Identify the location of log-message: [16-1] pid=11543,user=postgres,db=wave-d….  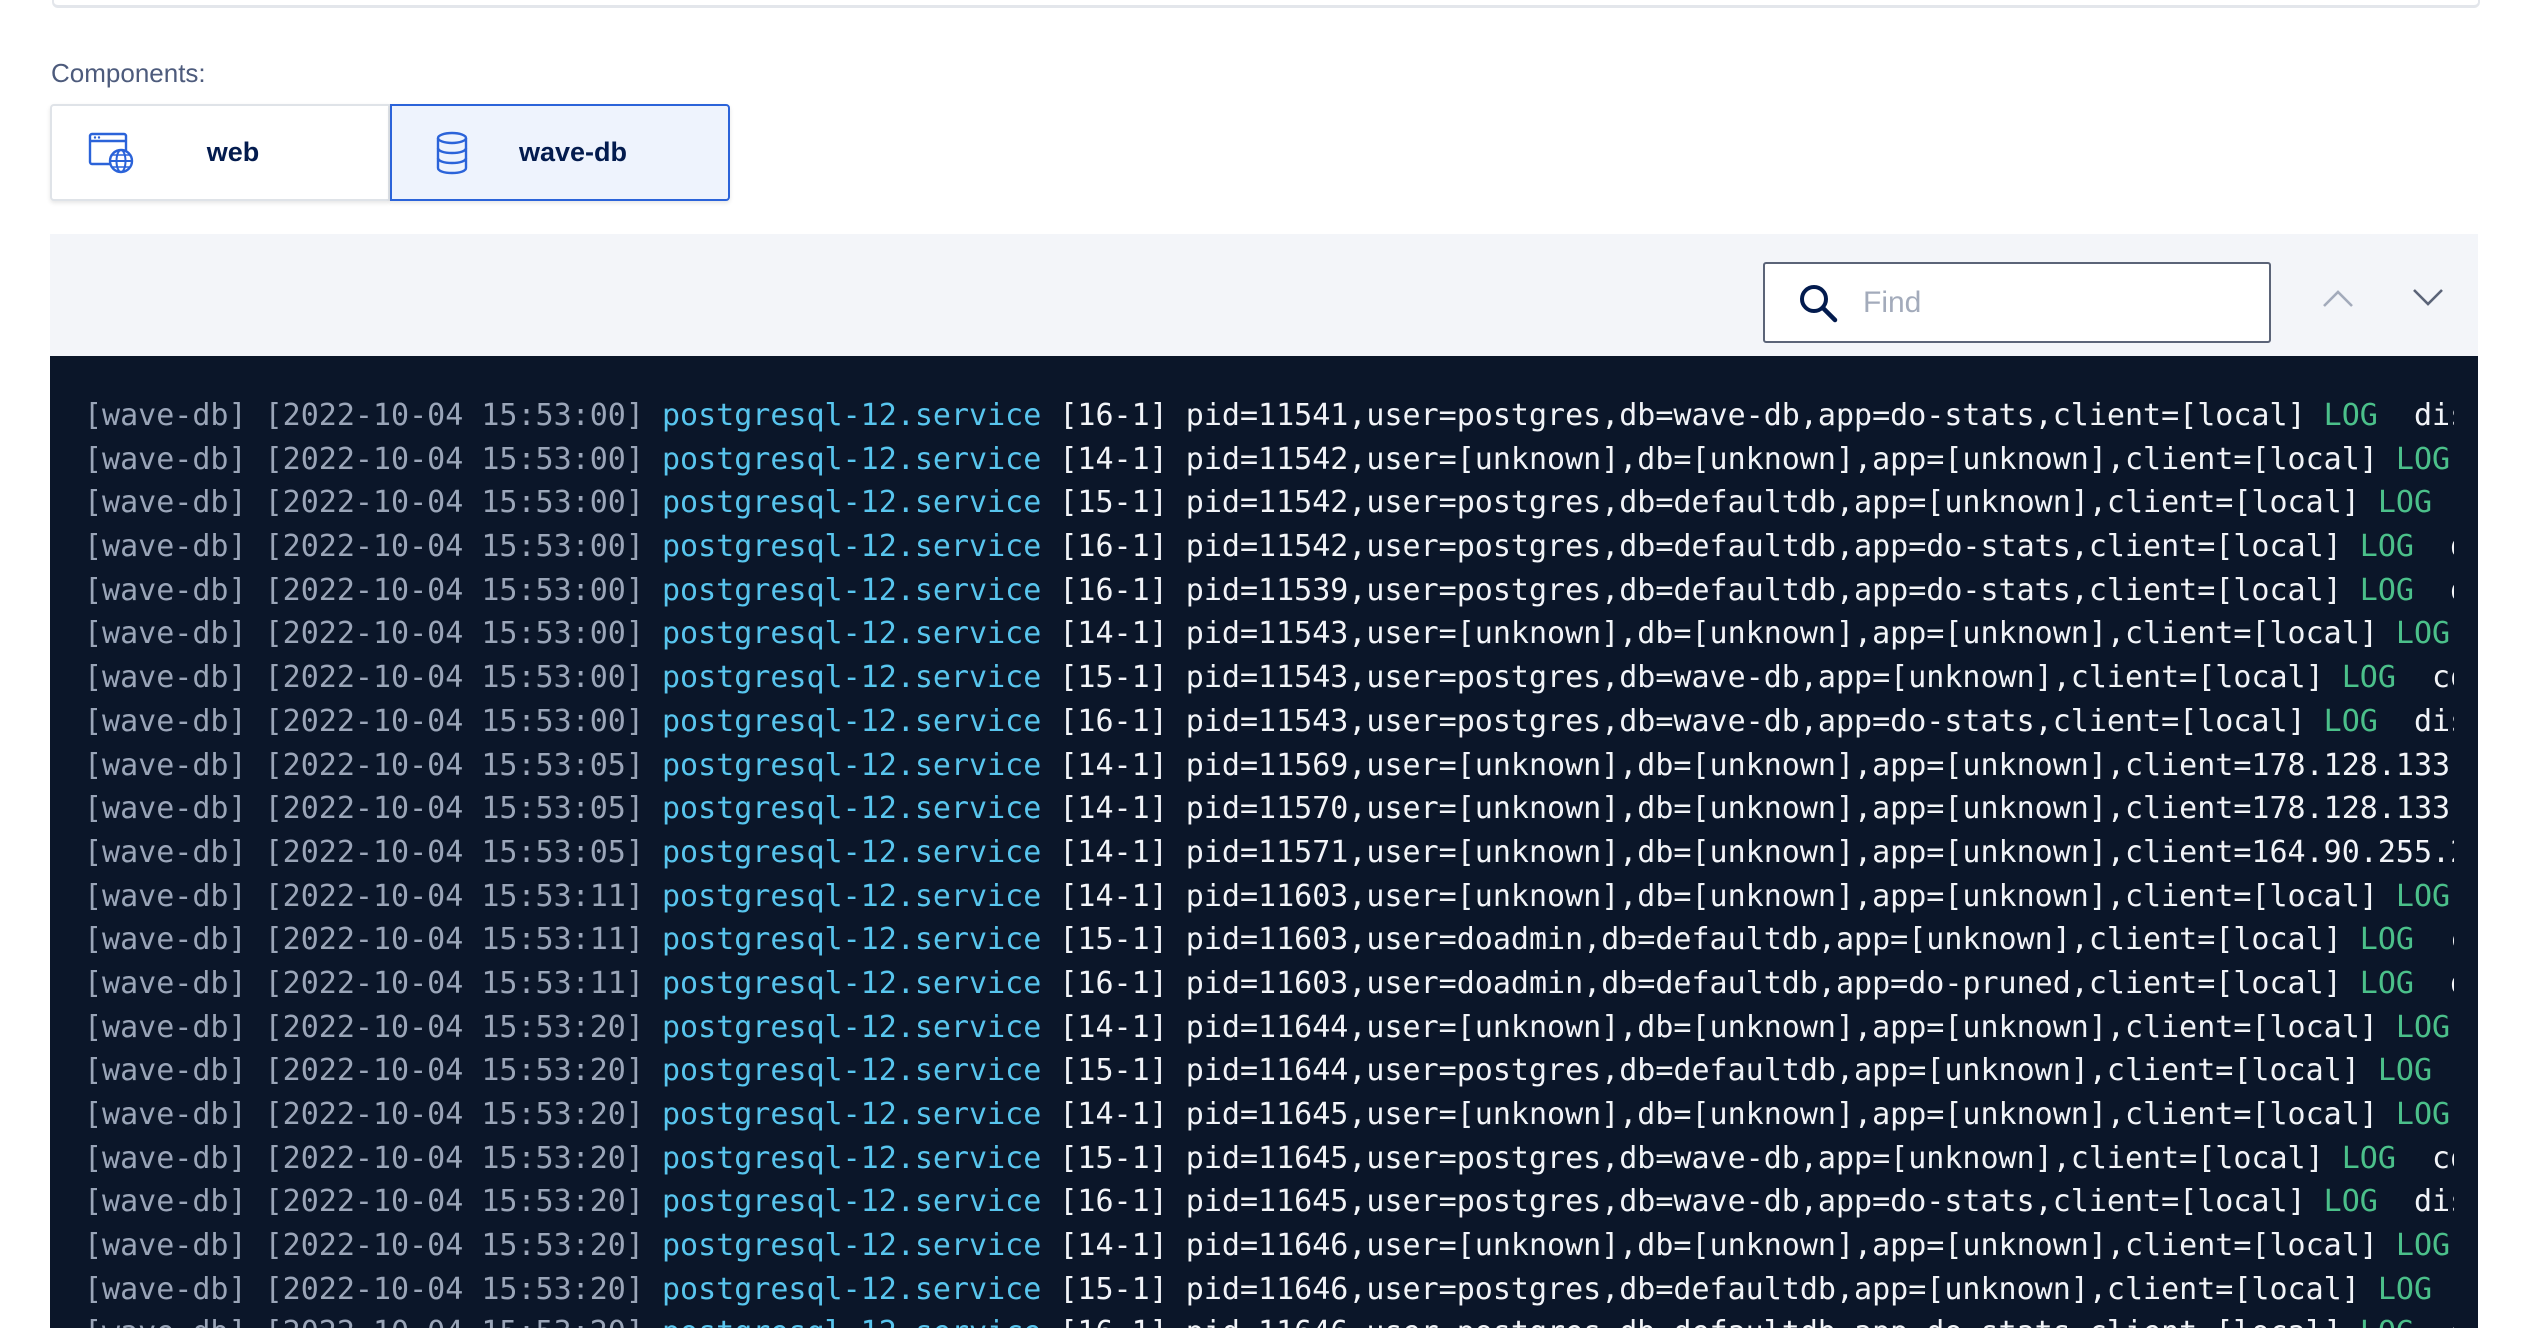
(1682, 721).